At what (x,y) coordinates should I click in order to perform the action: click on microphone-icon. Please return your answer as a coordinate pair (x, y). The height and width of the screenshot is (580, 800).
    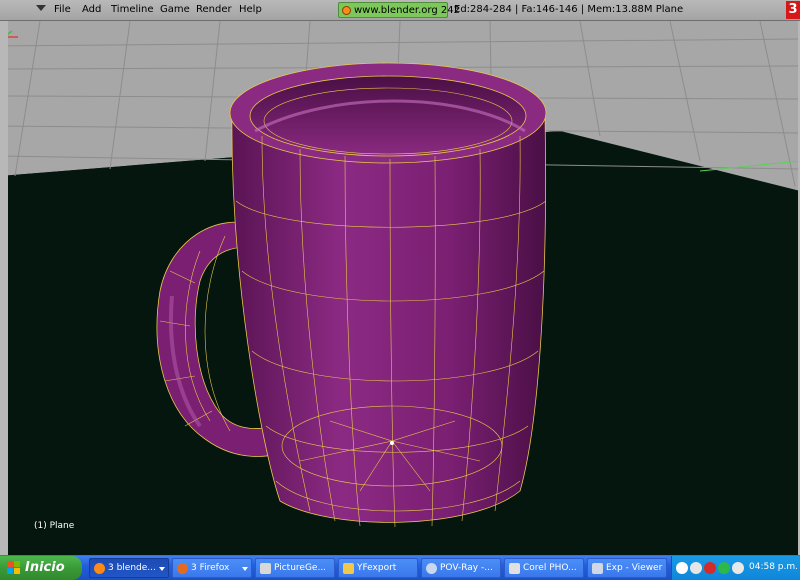
    Looking at the image, I should click on (696, 568).